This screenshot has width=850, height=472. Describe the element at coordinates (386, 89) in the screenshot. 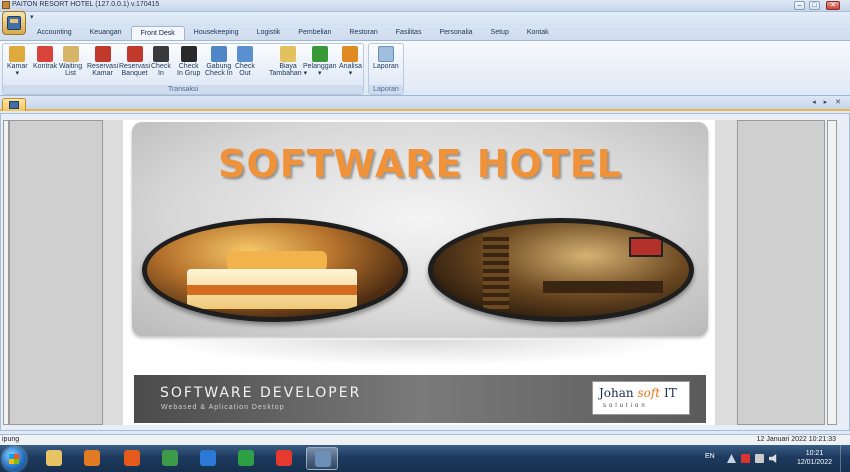

I see `group-label-laporan: Laporan` at that location.